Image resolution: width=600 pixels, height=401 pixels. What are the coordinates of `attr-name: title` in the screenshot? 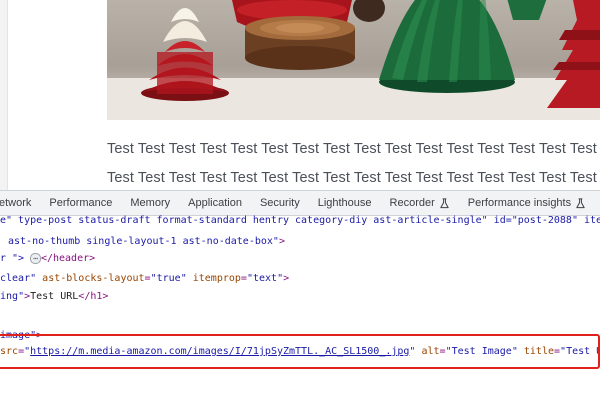 It's located at (538, 351).